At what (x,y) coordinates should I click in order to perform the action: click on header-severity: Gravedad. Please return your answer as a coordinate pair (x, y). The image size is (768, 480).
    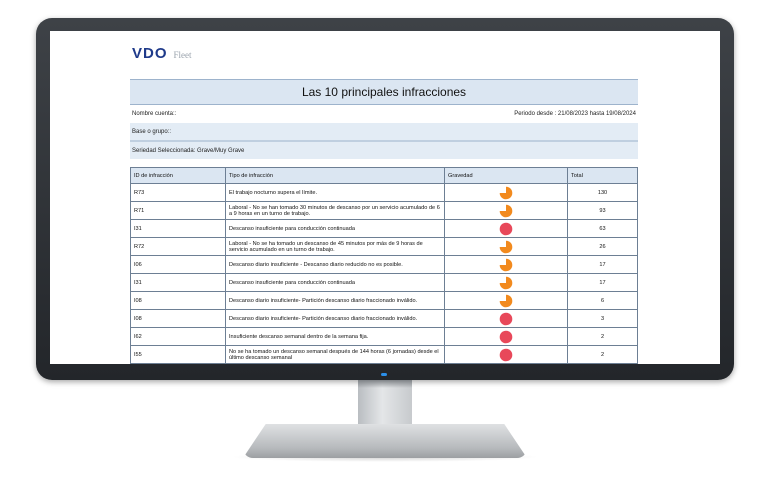
    Looking at the image, I should click on (506, 175).